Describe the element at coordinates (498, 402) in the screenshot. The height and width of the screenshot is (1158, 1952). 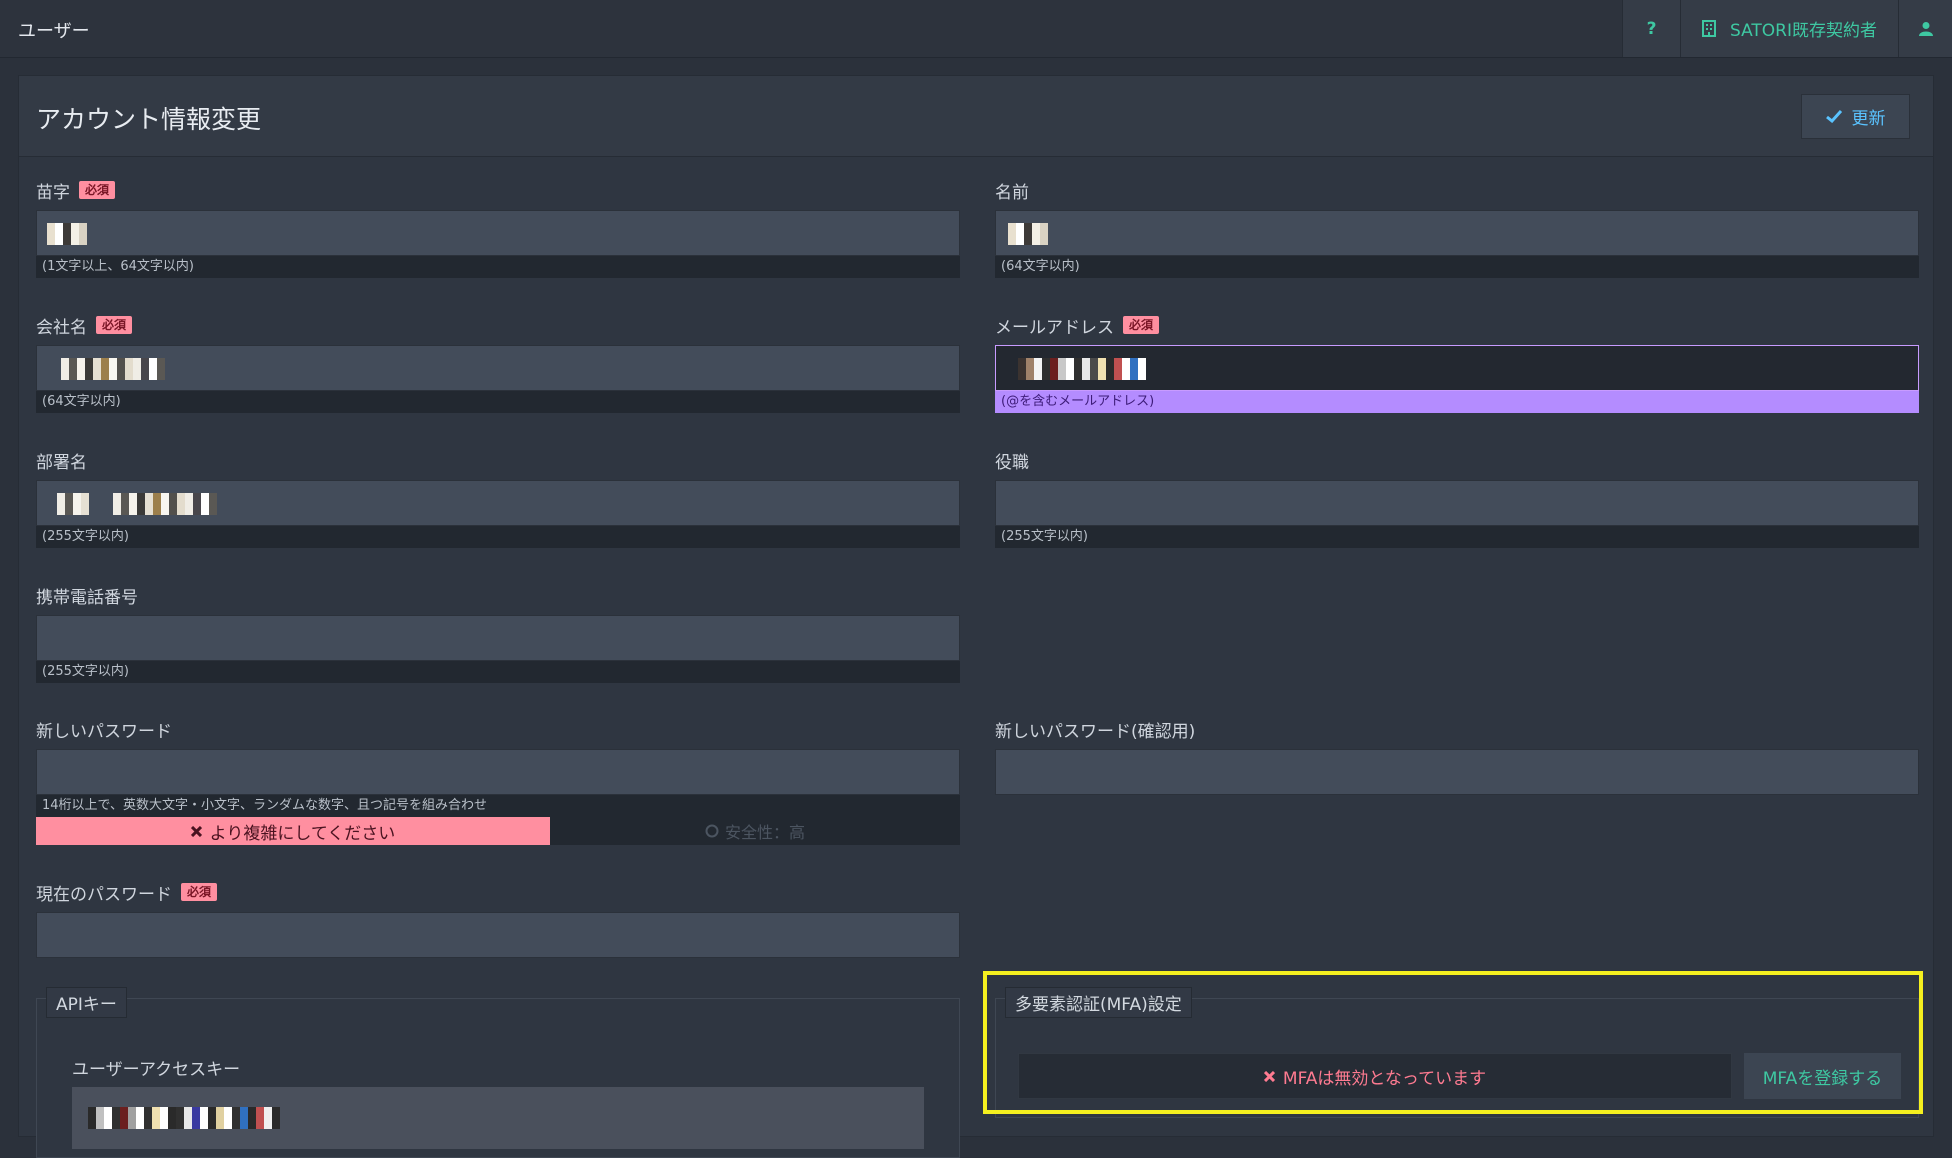
I see `company-hint: (64文字以内)` at that location.